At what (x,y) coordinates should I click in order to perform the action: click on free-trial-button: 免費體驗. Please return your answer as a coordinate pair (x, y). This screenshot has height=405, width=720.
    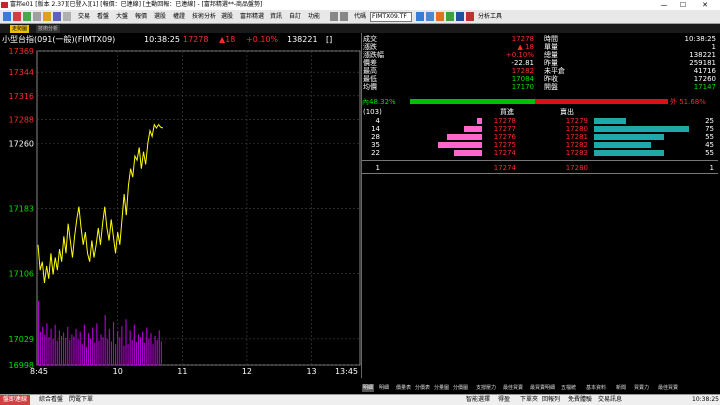
    Looking at the image, I should click on (580, 400).